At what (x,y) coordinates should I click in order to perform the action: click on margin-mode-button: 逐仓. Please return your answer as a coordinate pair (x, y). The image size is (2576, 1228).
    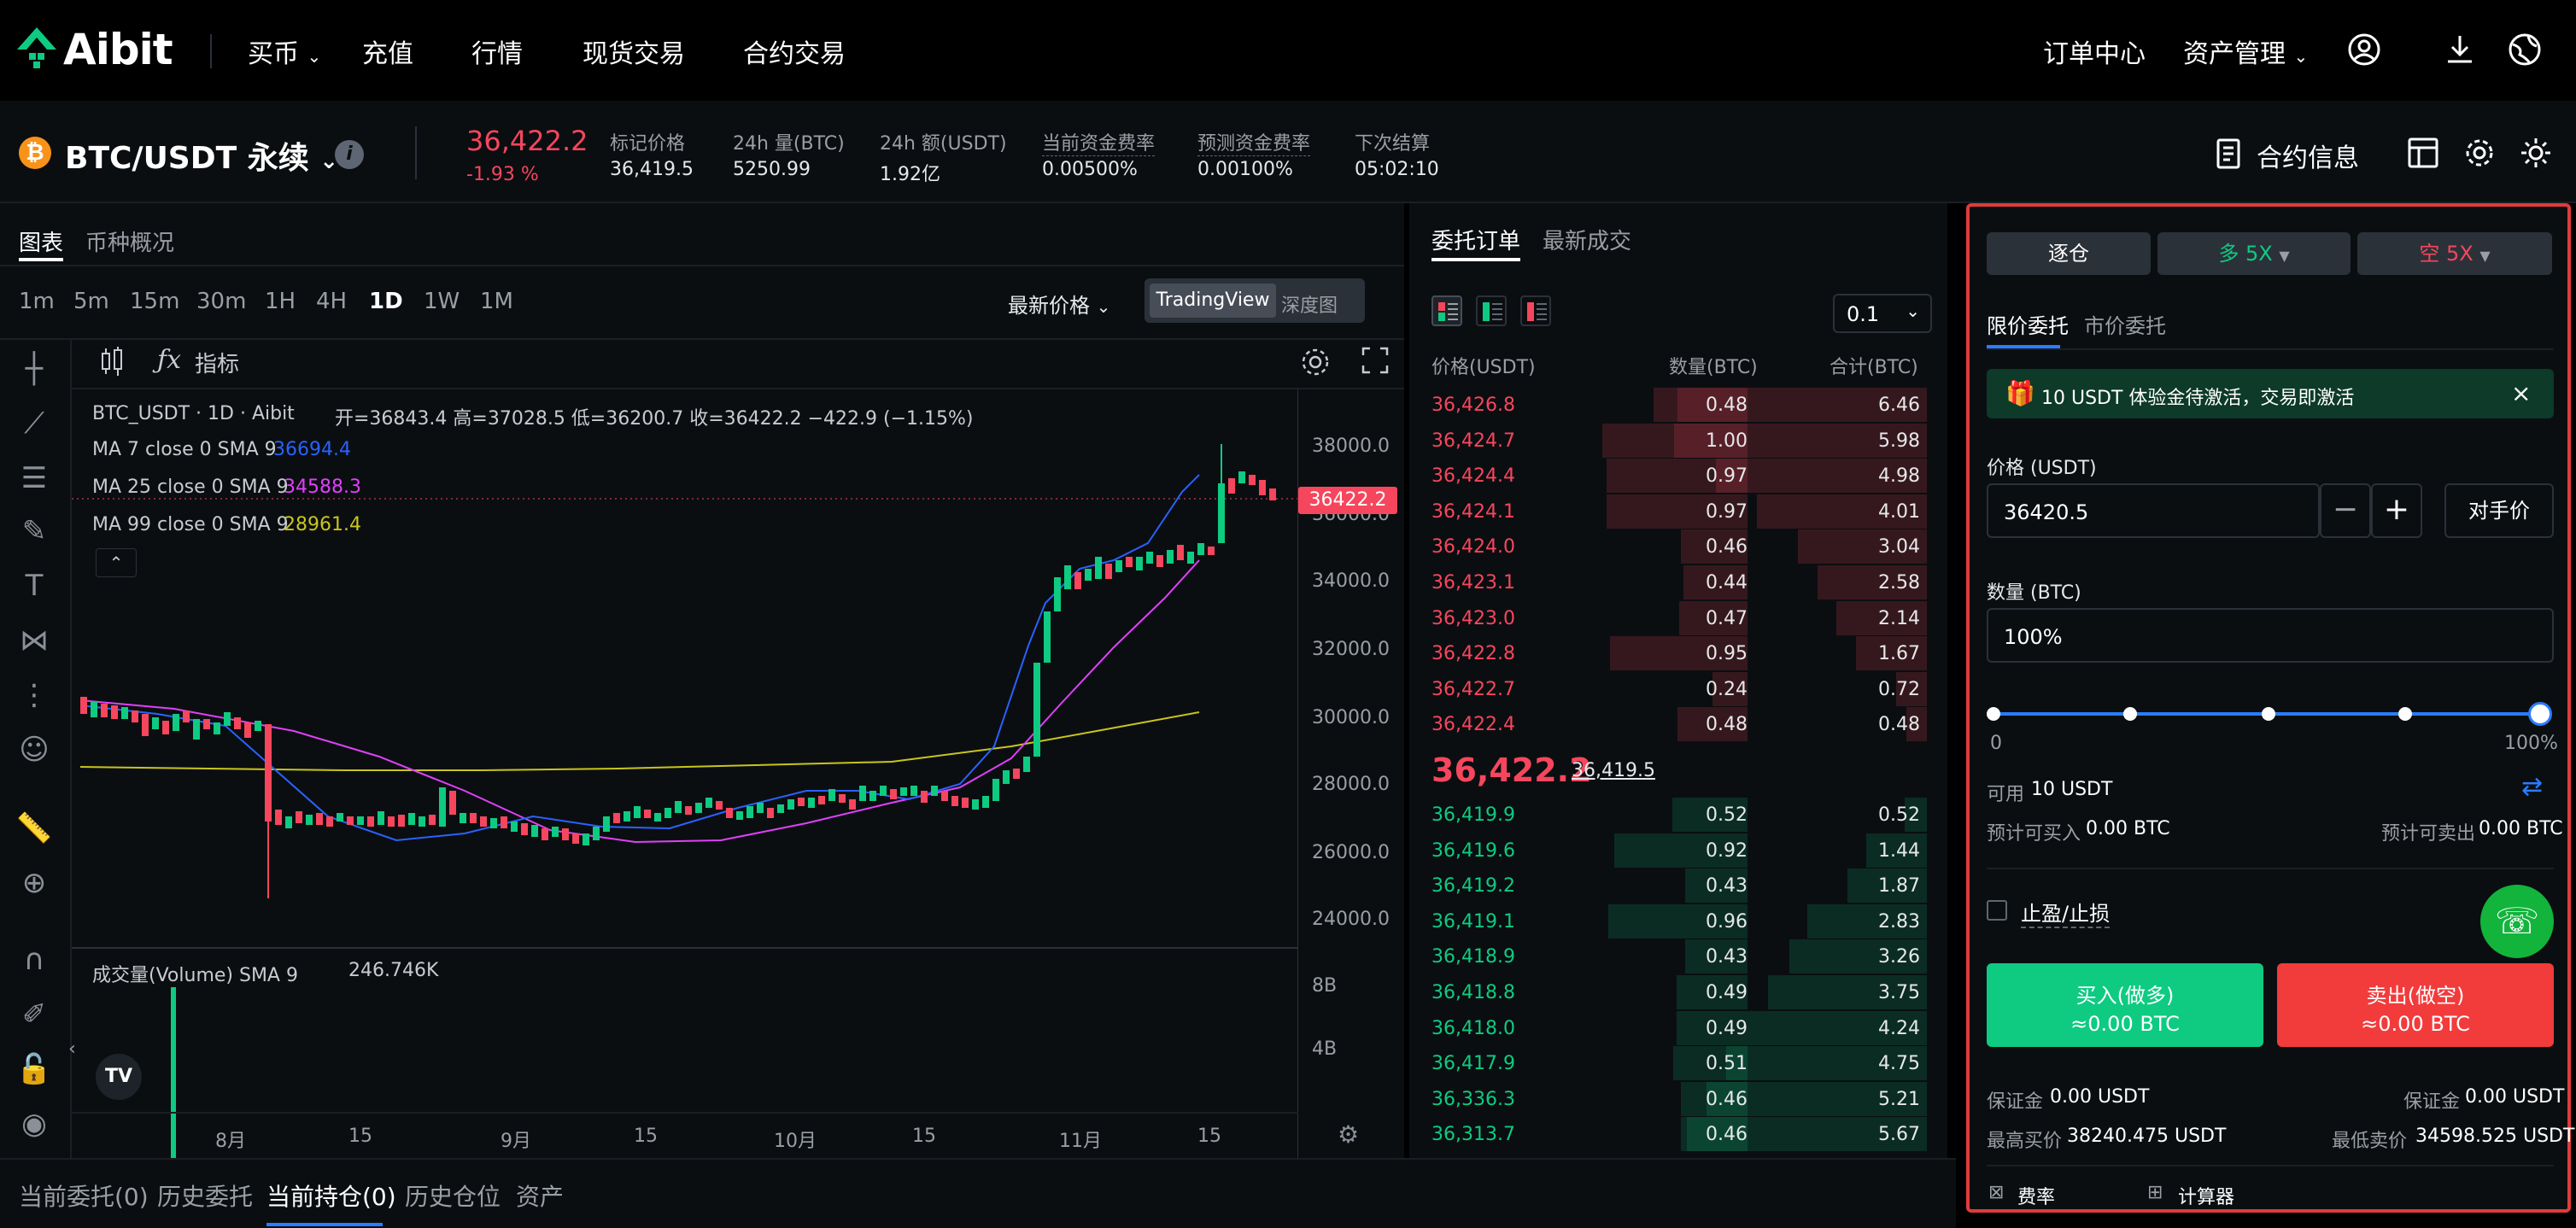
    Looking at the image, I should click on (2069, 254).